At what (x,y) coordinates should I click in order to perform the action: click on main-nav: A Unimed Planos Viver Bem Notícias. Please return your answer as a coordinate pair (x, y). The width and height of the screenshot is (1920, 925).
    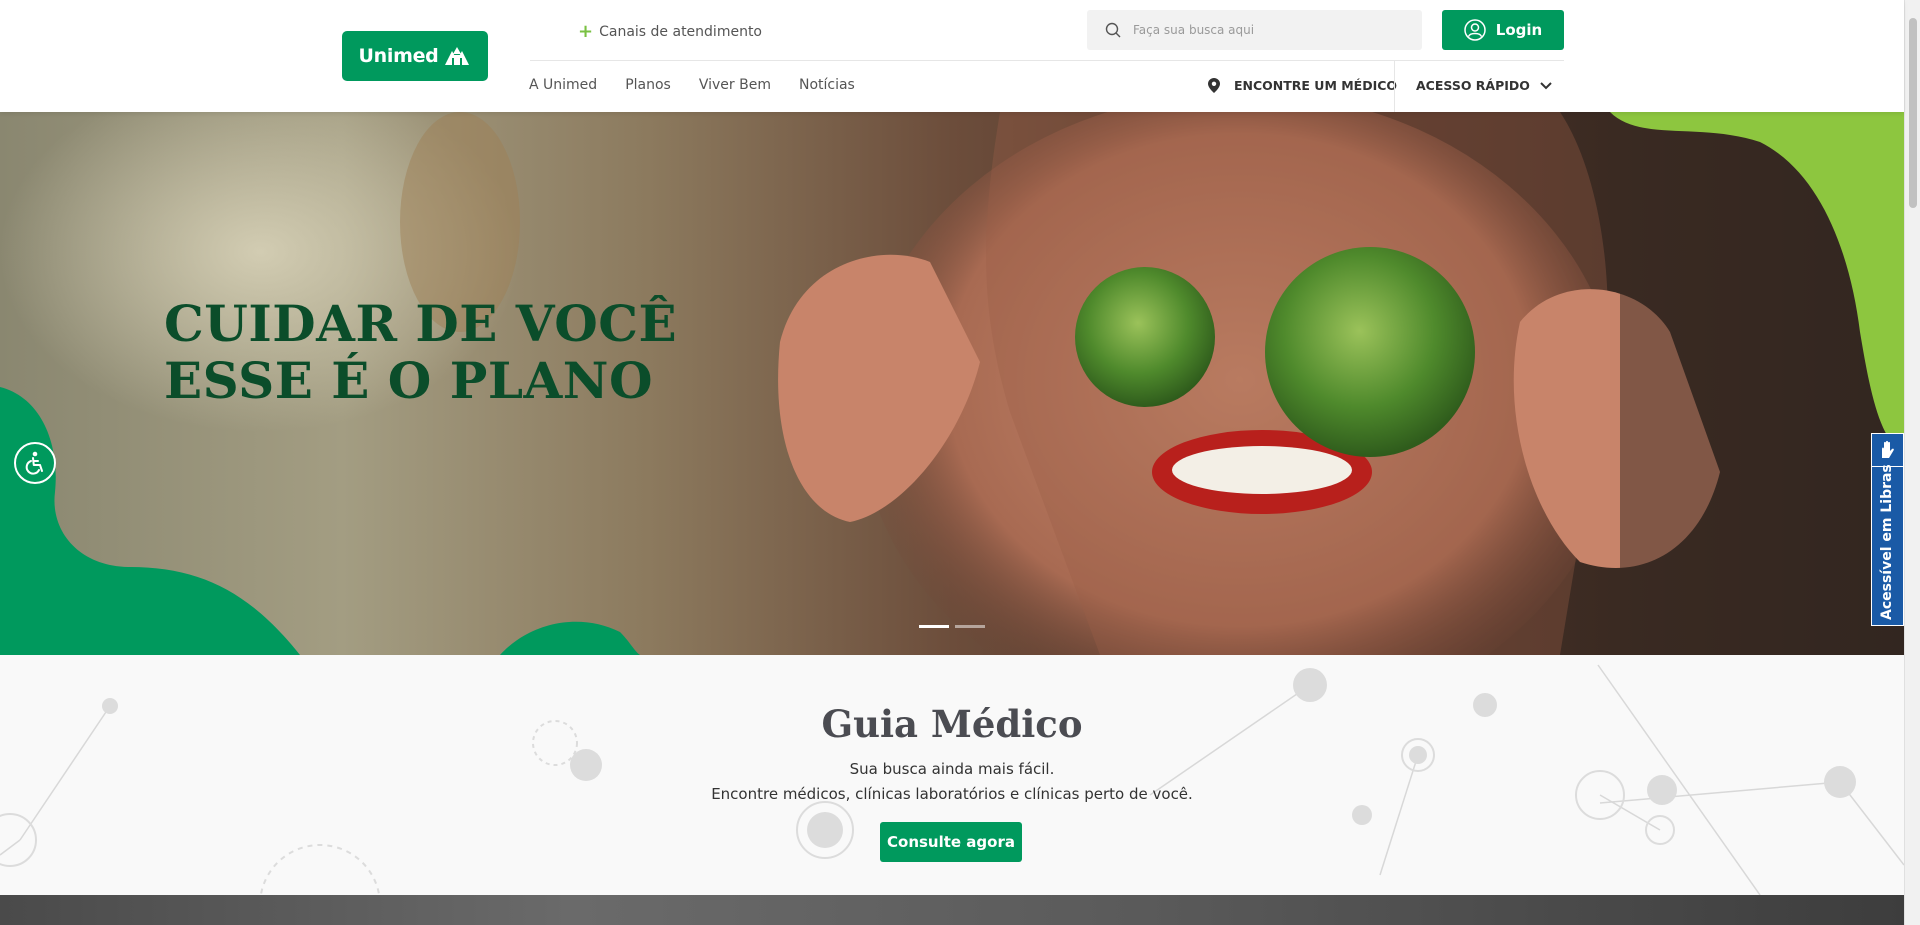
    Looking at the image, I should click on (692, 85).